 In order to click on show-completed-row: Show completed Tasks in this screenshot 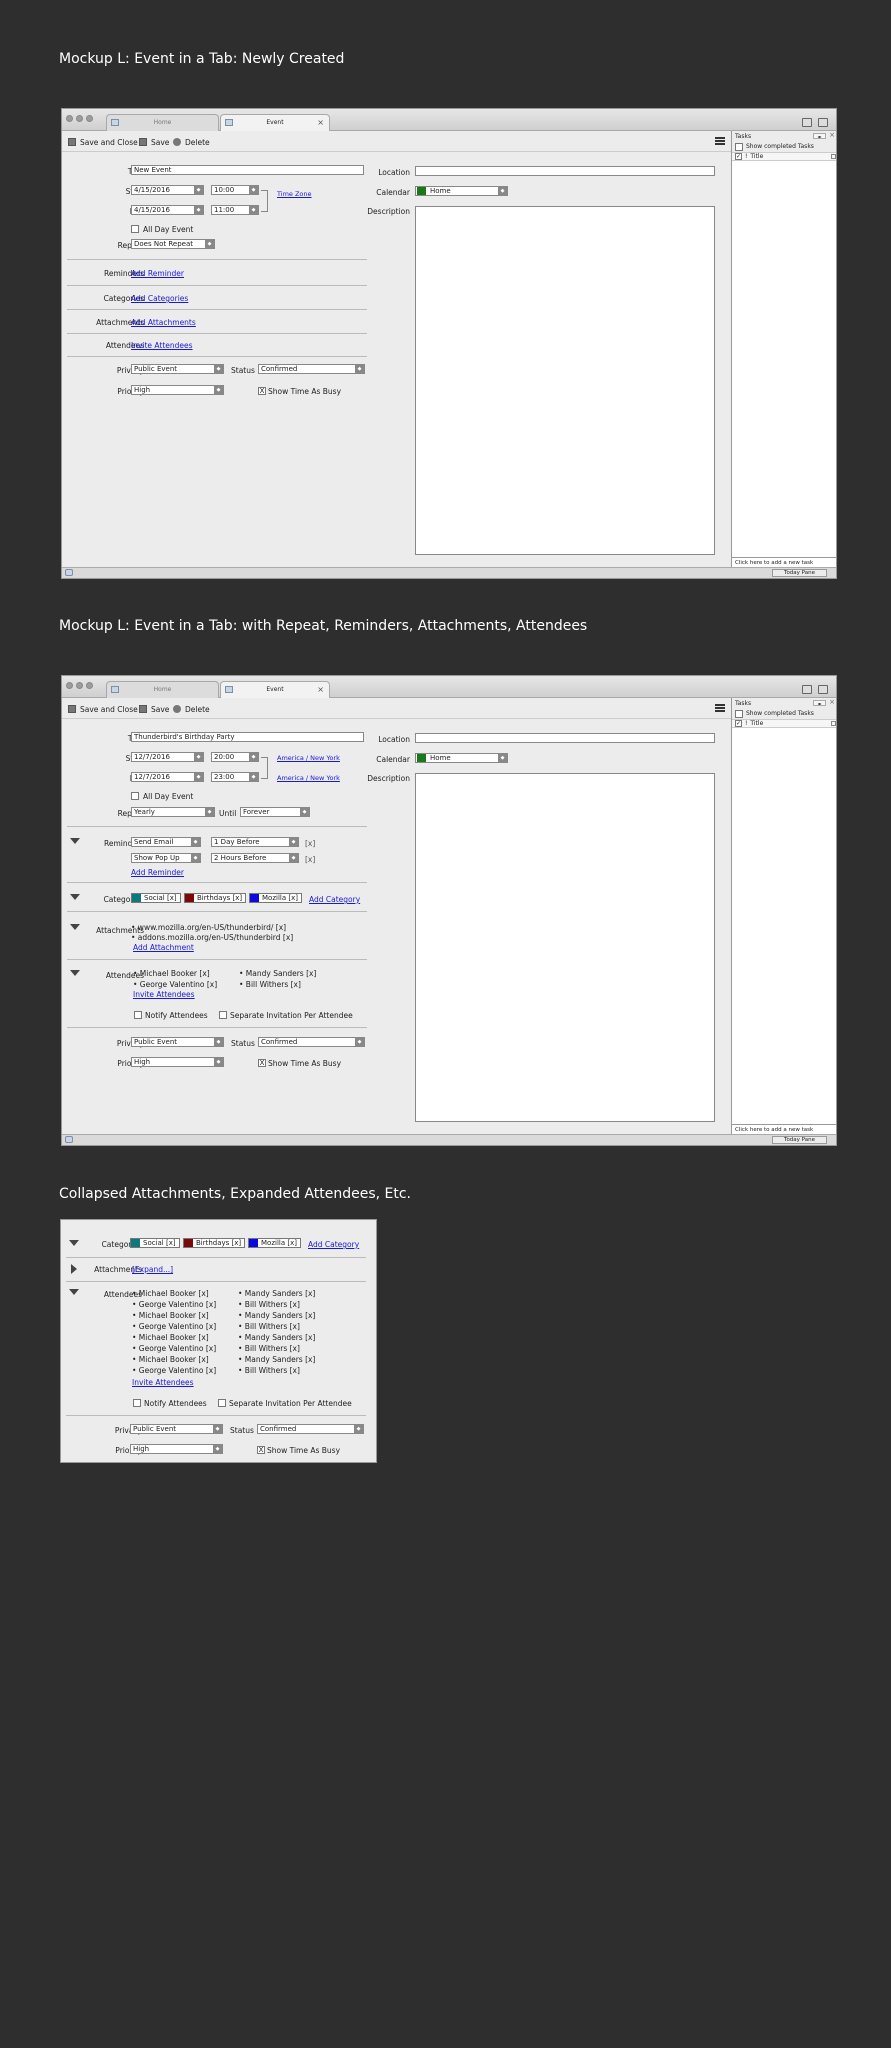, I will do `click(784, 146)`.